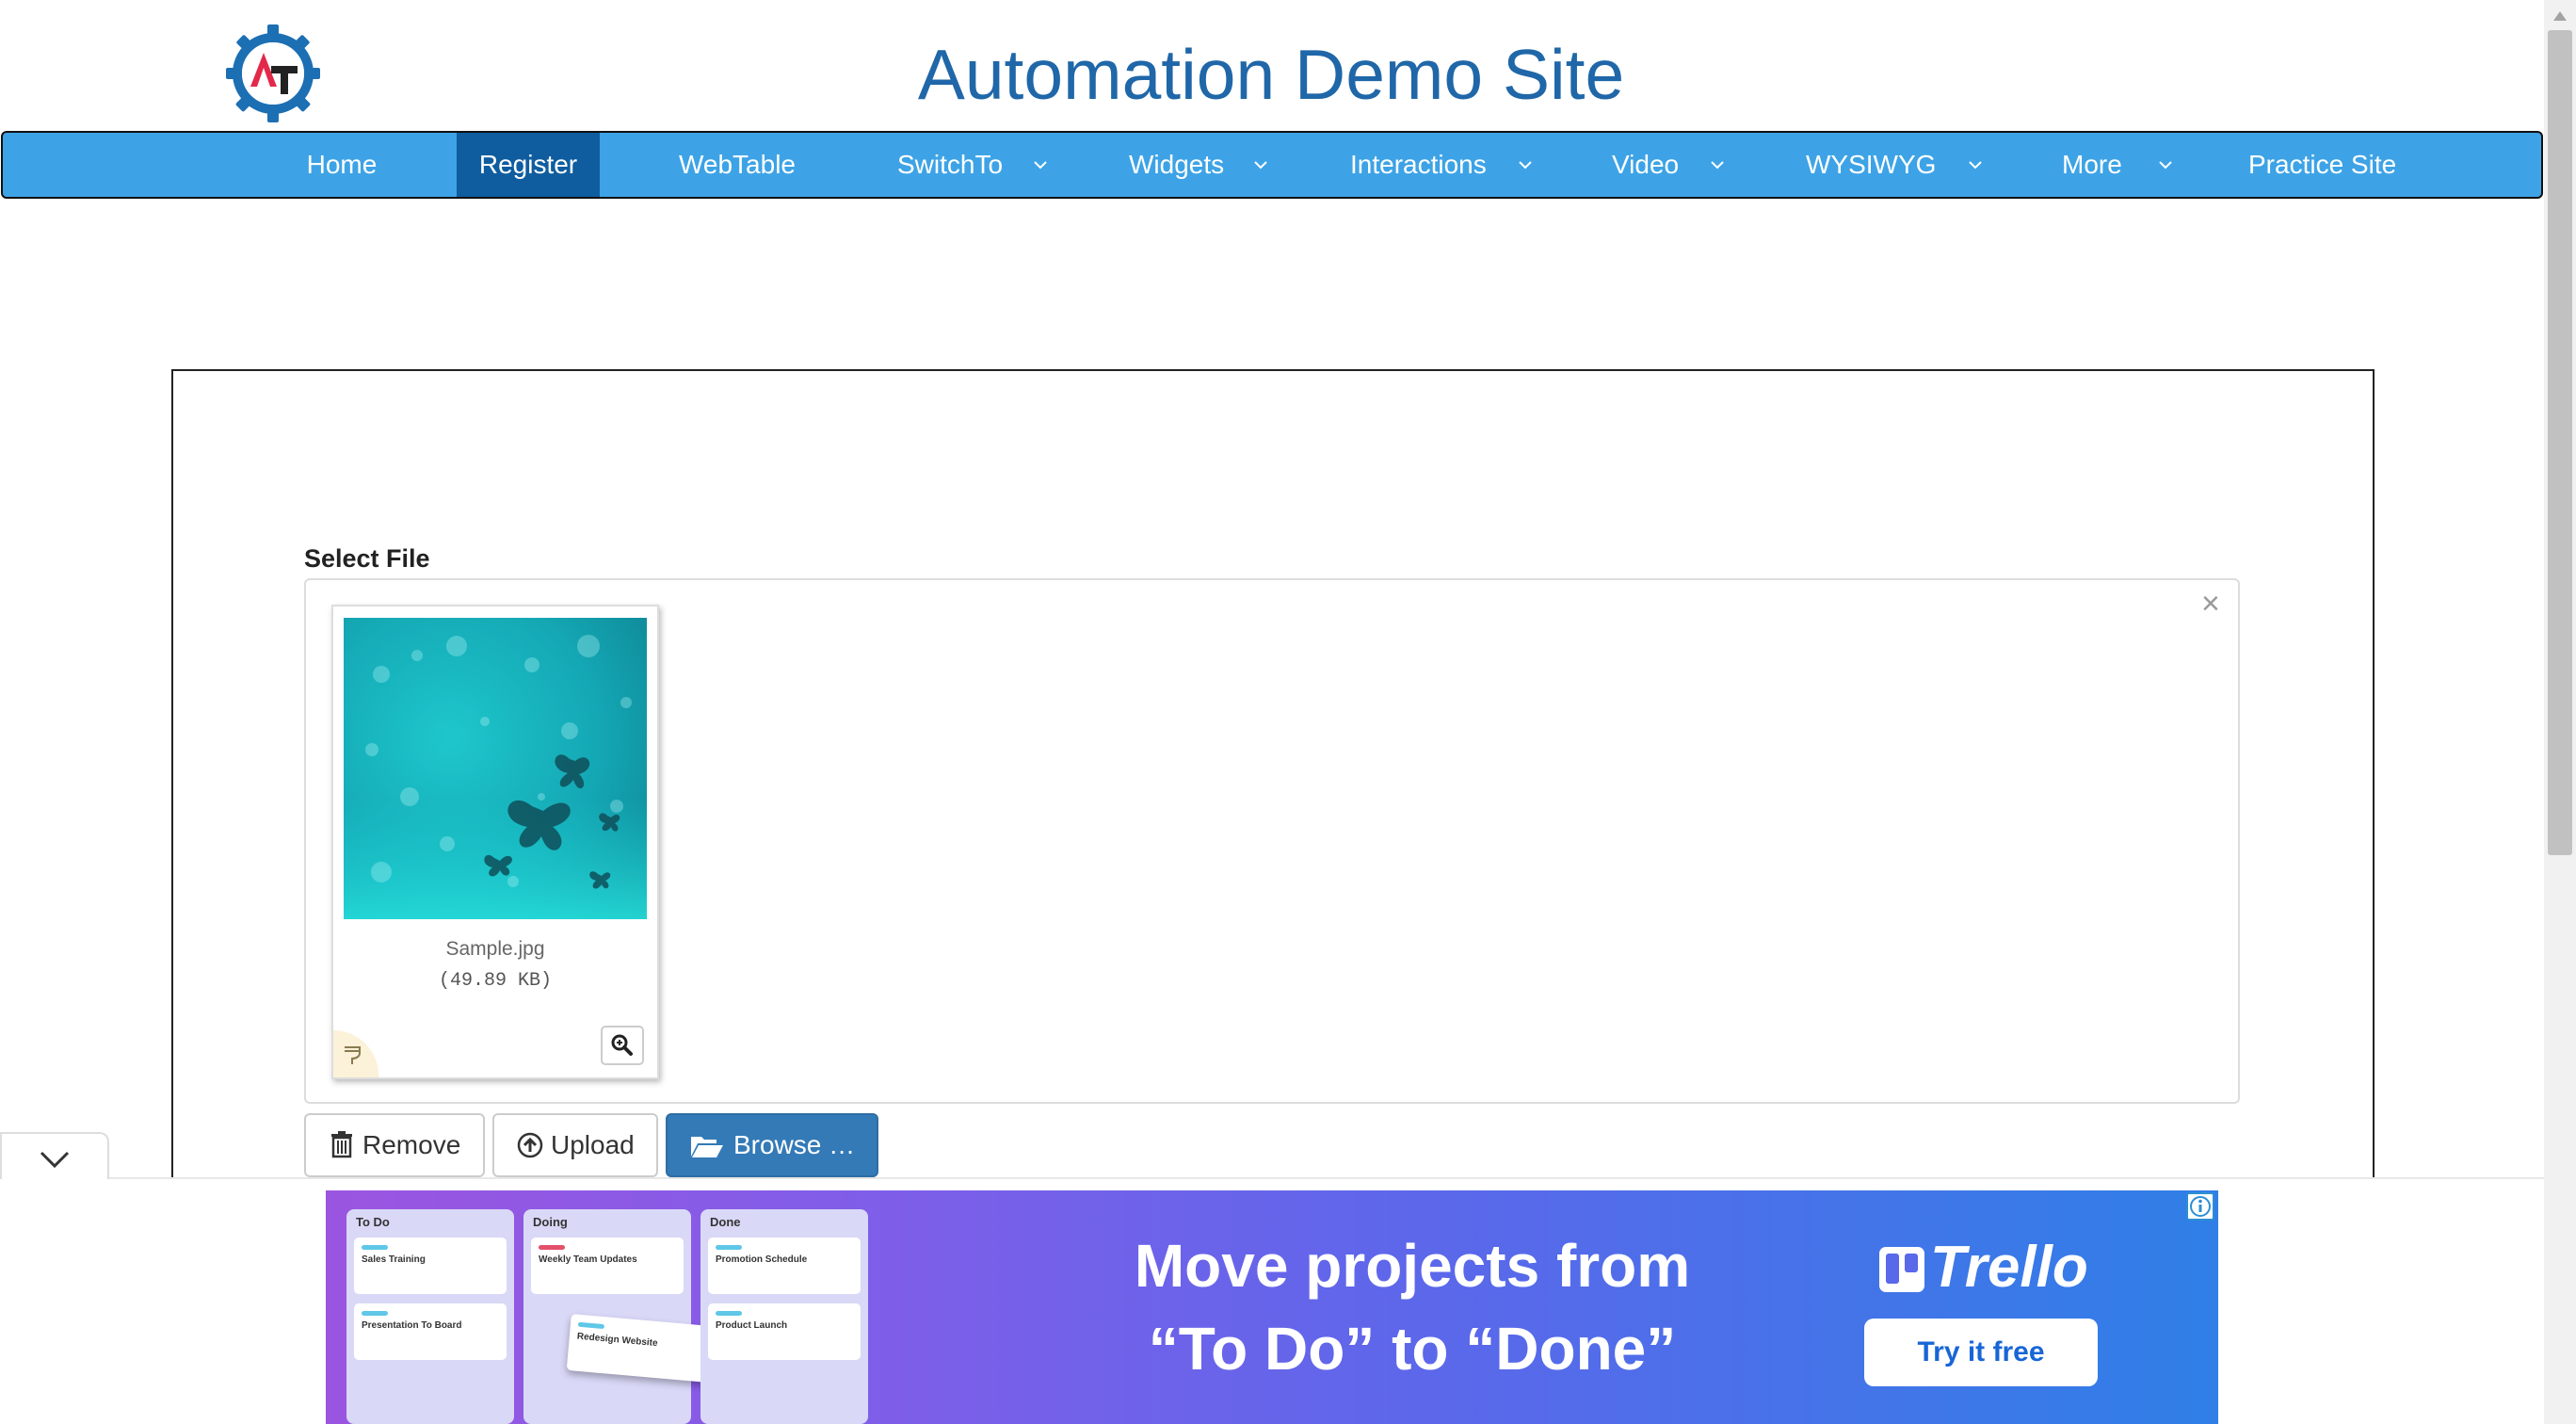 This screenshot has width=2576, height=1424. Describe the element at coordinates (2560, 16) in the screenshot. I see `scroll-up-arrow-icon` at that location.